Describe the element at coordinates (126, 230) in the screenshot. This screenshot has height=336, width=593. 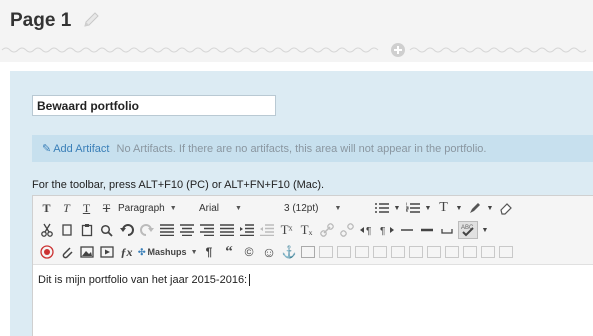
I see `undo-icon` at that location.